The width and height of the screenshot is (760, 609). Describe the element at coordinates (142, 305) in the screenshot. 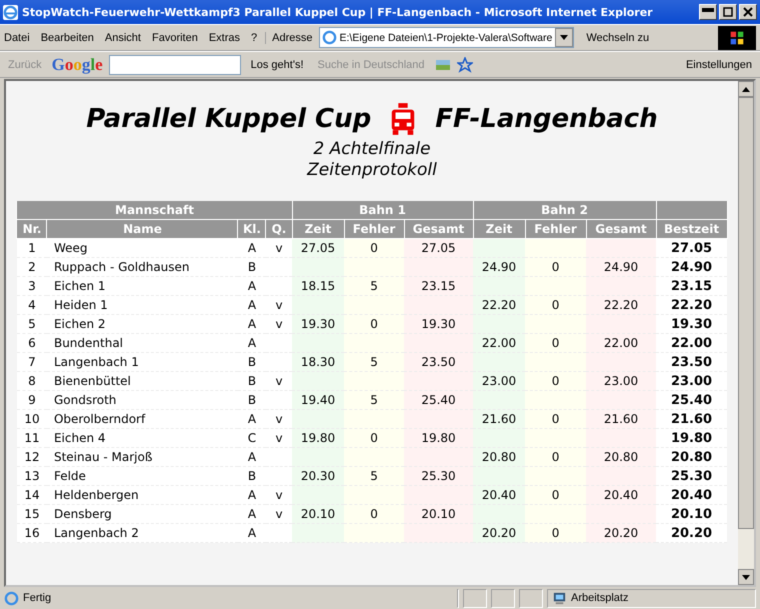

I see `table-cell: Heiden 1` at that location.